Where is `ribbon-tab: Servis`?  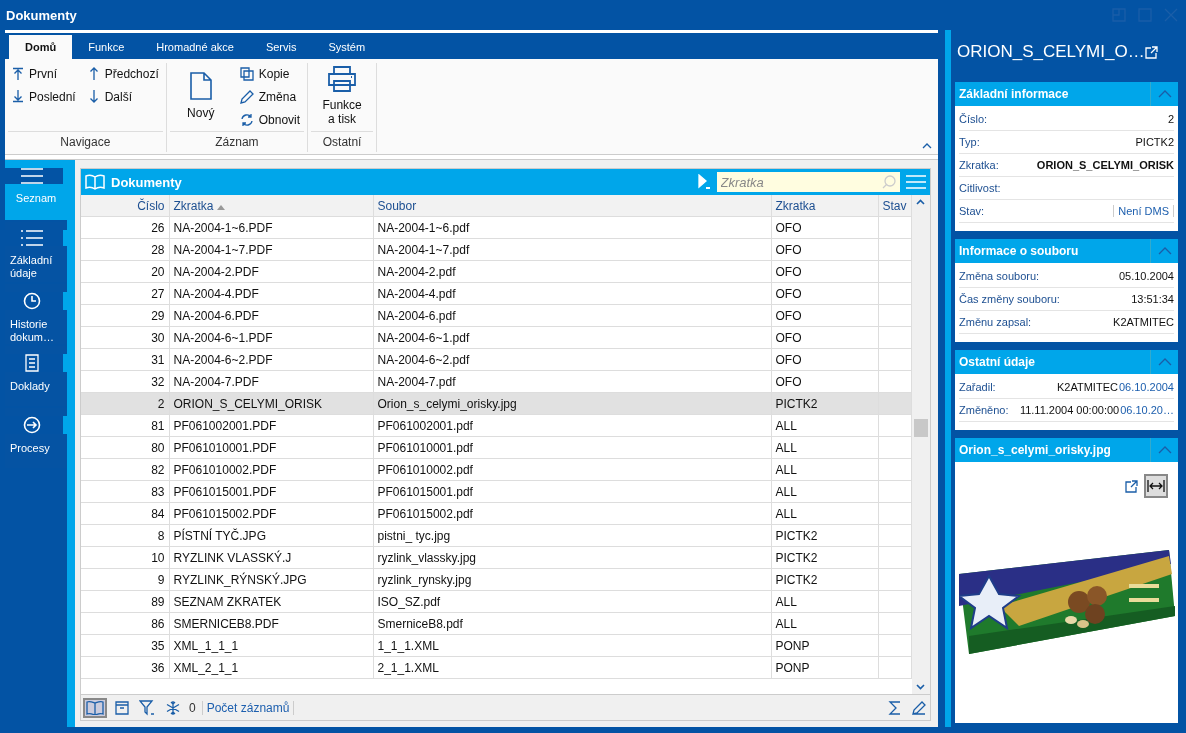 ribbon-tab: Servis is located at coordinates (281, 47).